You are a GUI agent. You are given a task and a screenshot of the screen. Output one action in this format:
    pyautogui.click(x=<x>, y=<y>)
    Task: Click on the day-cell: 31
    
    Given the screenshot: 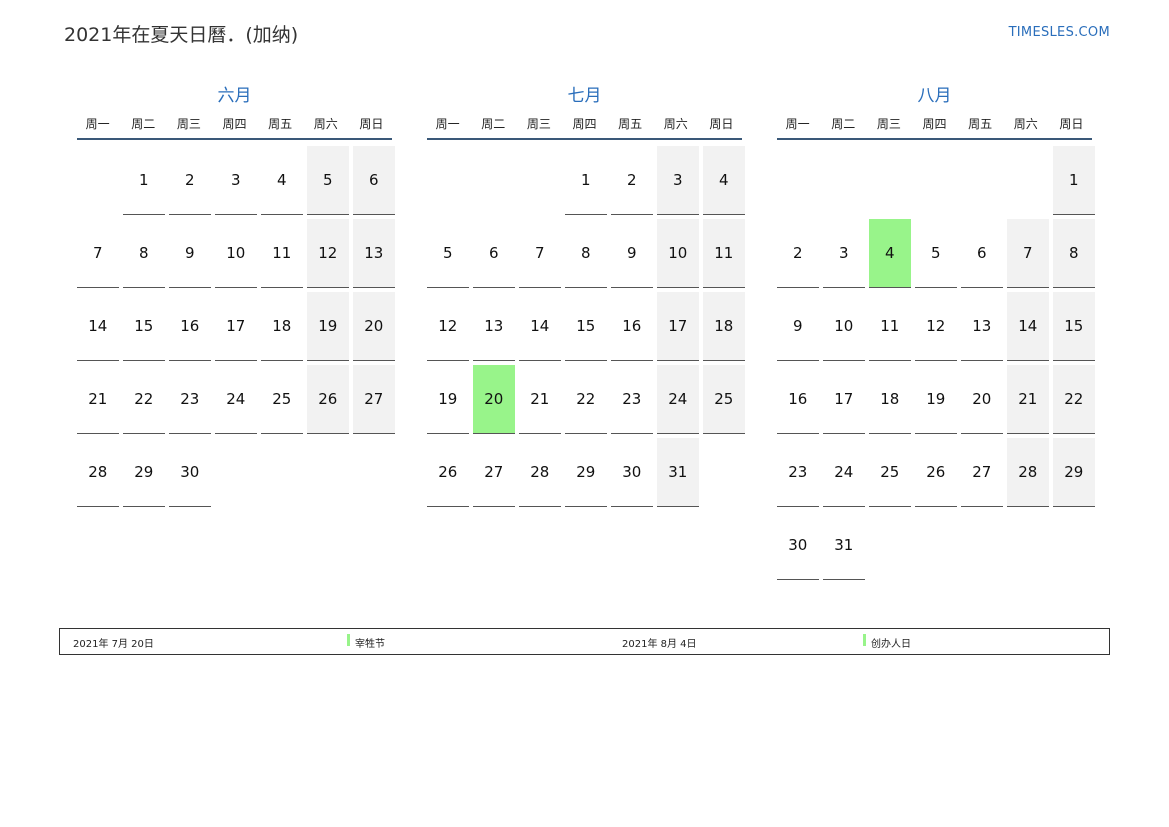 What is the action you would take?
    pyautogui.click(x=678, y=472)
    